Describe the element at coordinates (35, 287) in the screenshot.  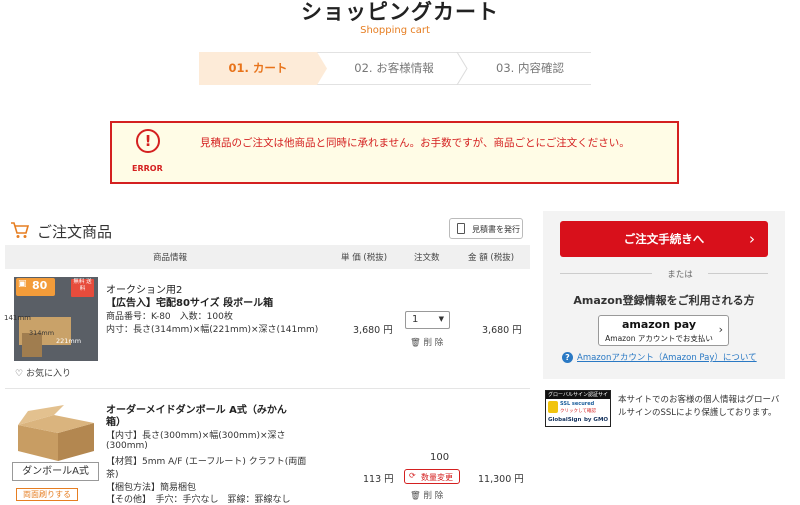
I see `size-badge: ▣ 80` at that location.